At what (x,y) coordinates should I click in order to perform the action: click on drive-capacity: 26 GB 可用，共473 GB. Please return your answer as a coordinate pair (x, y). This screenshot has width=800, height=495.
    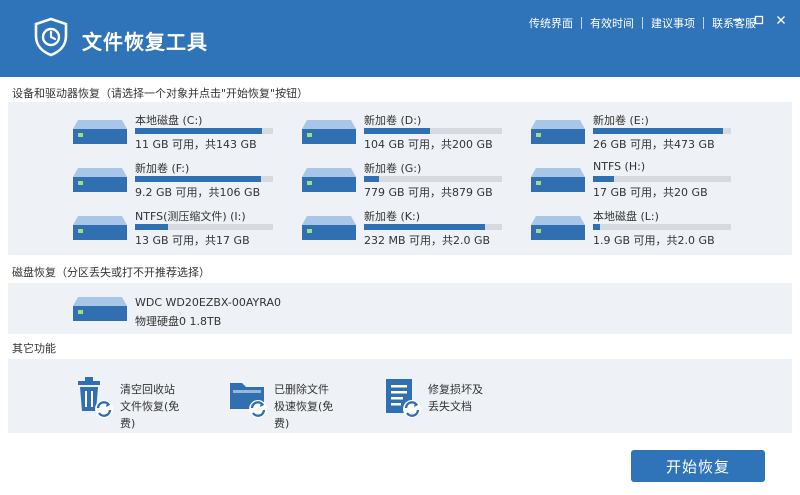
    Looking at the image, I should click on (654, 144).